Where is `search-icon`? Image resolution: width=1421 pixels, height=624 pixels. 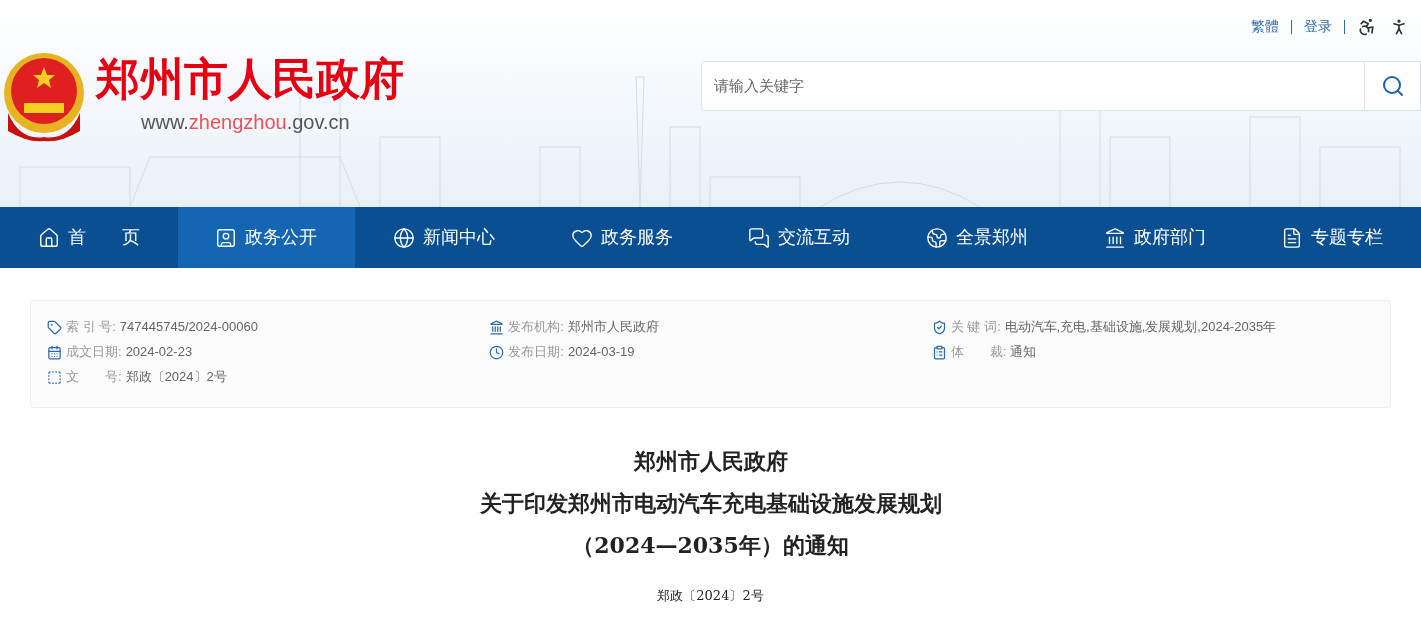
search-icon is located at coordinates (1392, 86).